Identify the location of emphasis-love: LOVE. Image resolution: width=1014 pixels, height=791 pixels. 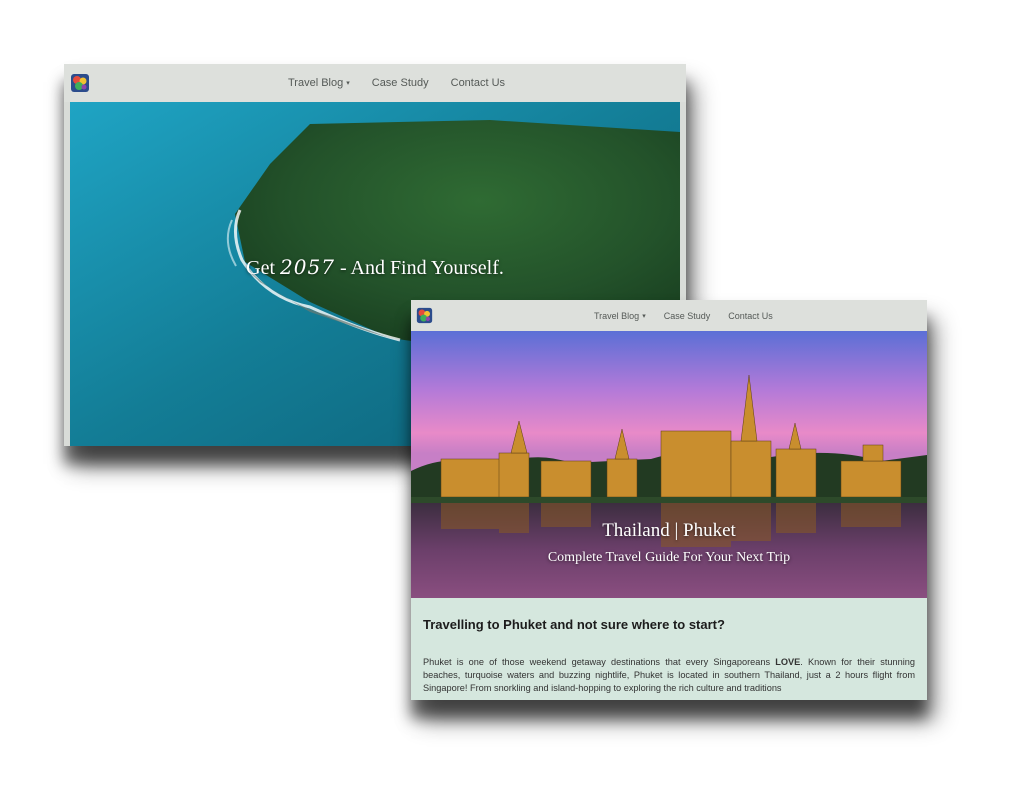
(788, 662).